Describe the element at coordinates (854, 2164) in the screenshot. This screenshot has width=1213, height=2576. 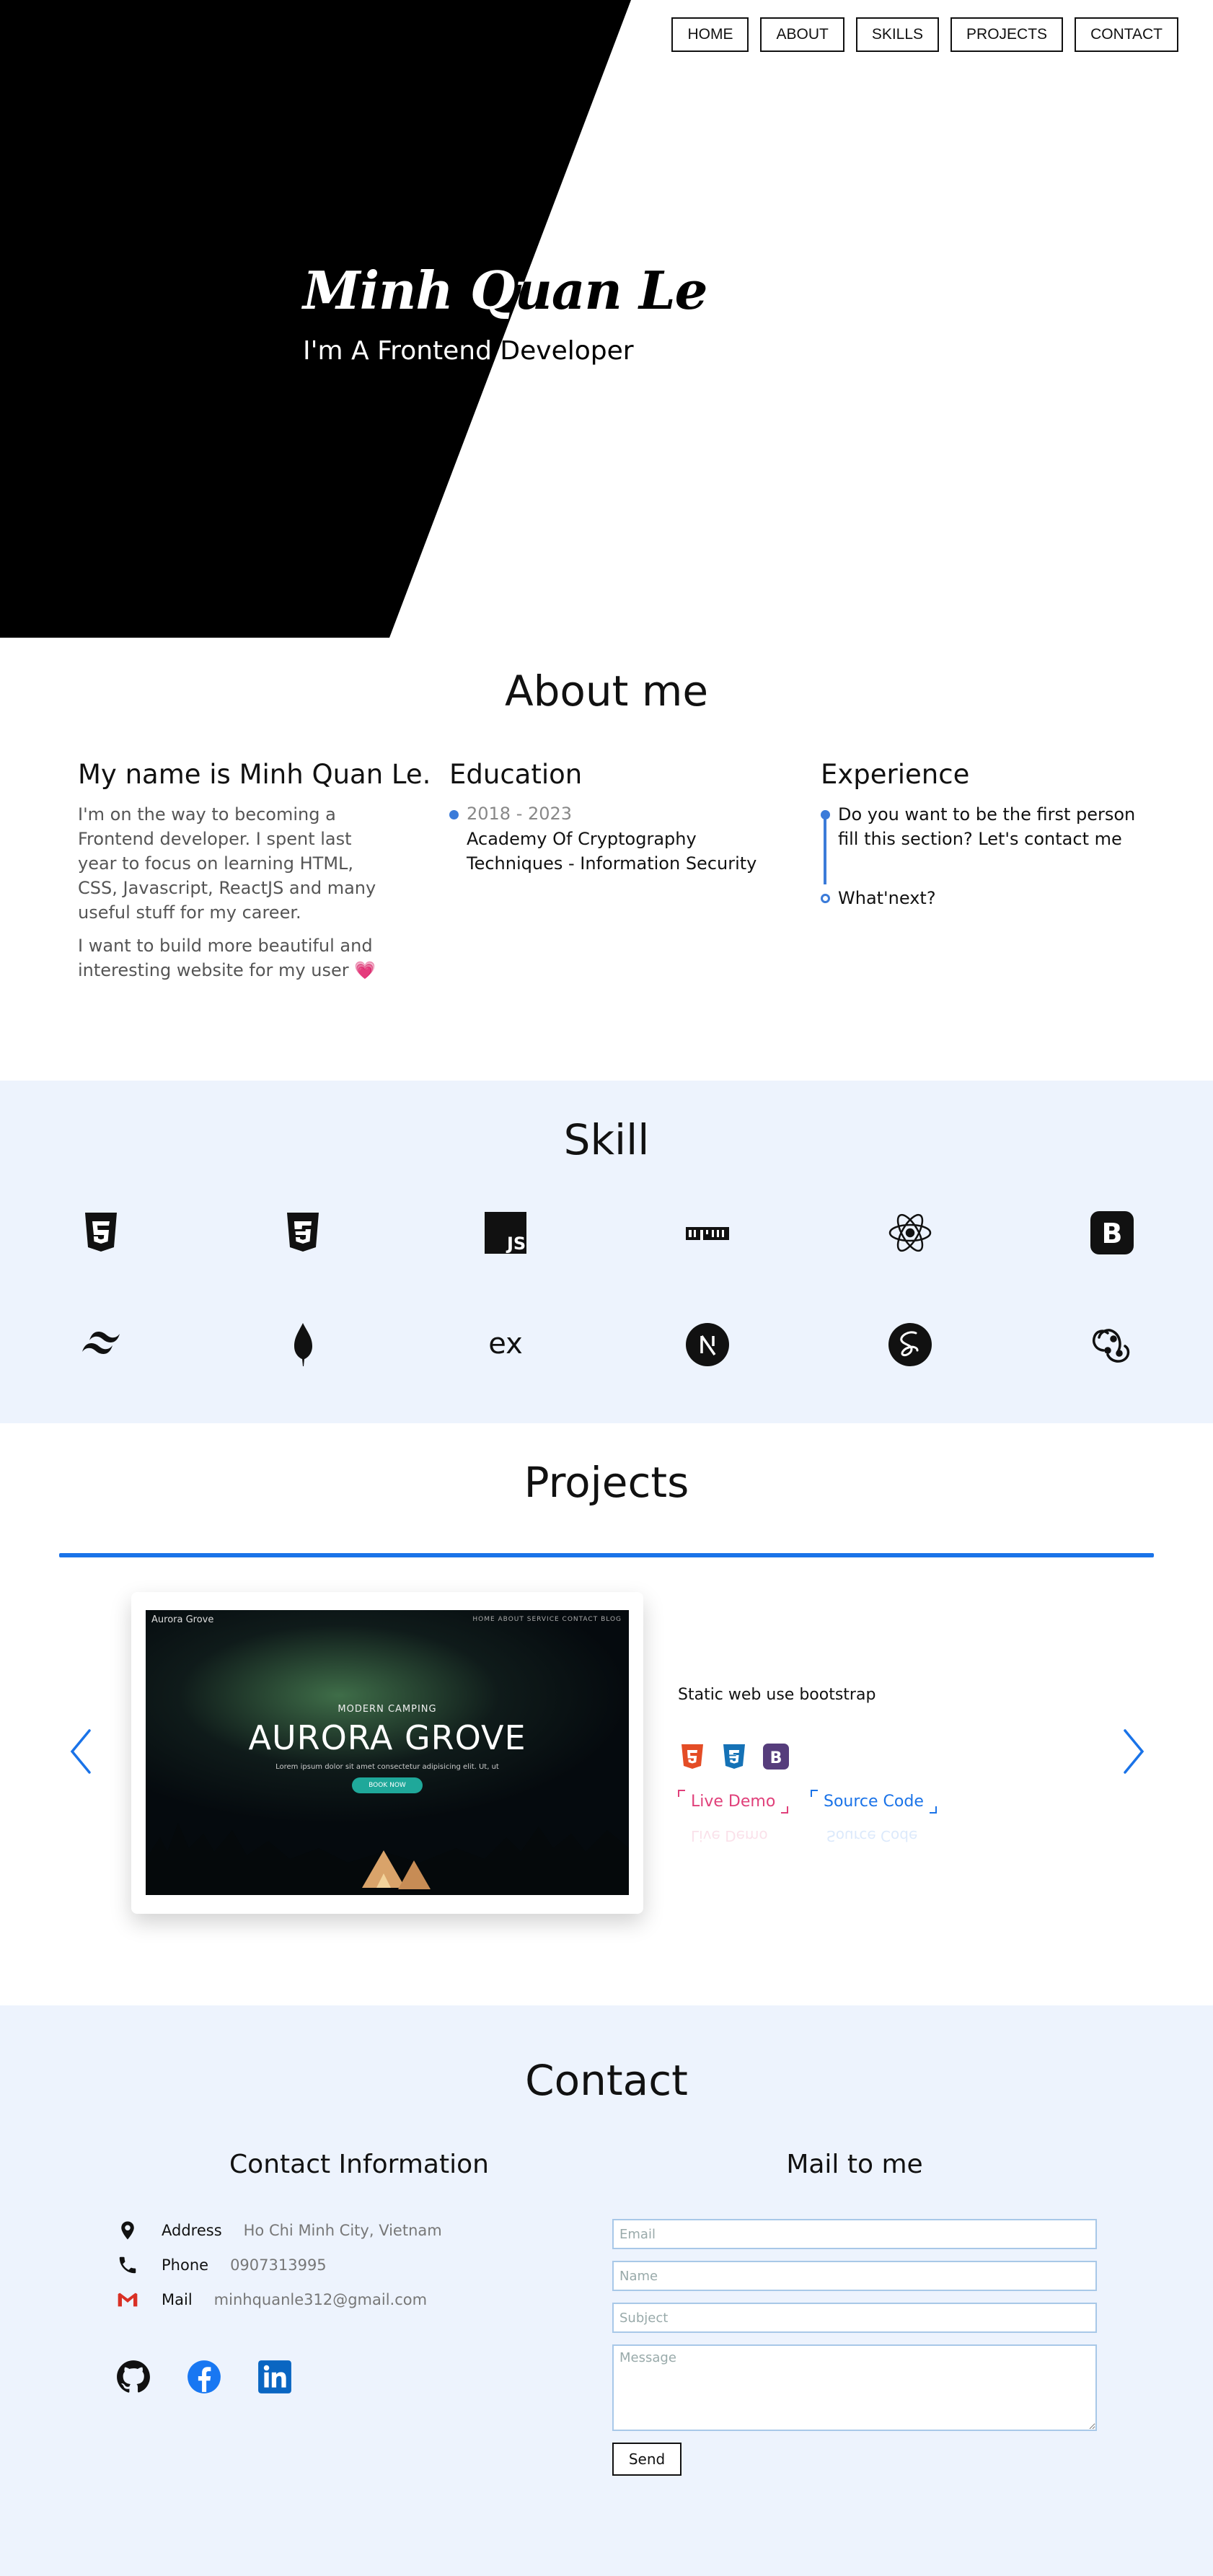
I see `mail-to-me-title: Mail to me` at that location.